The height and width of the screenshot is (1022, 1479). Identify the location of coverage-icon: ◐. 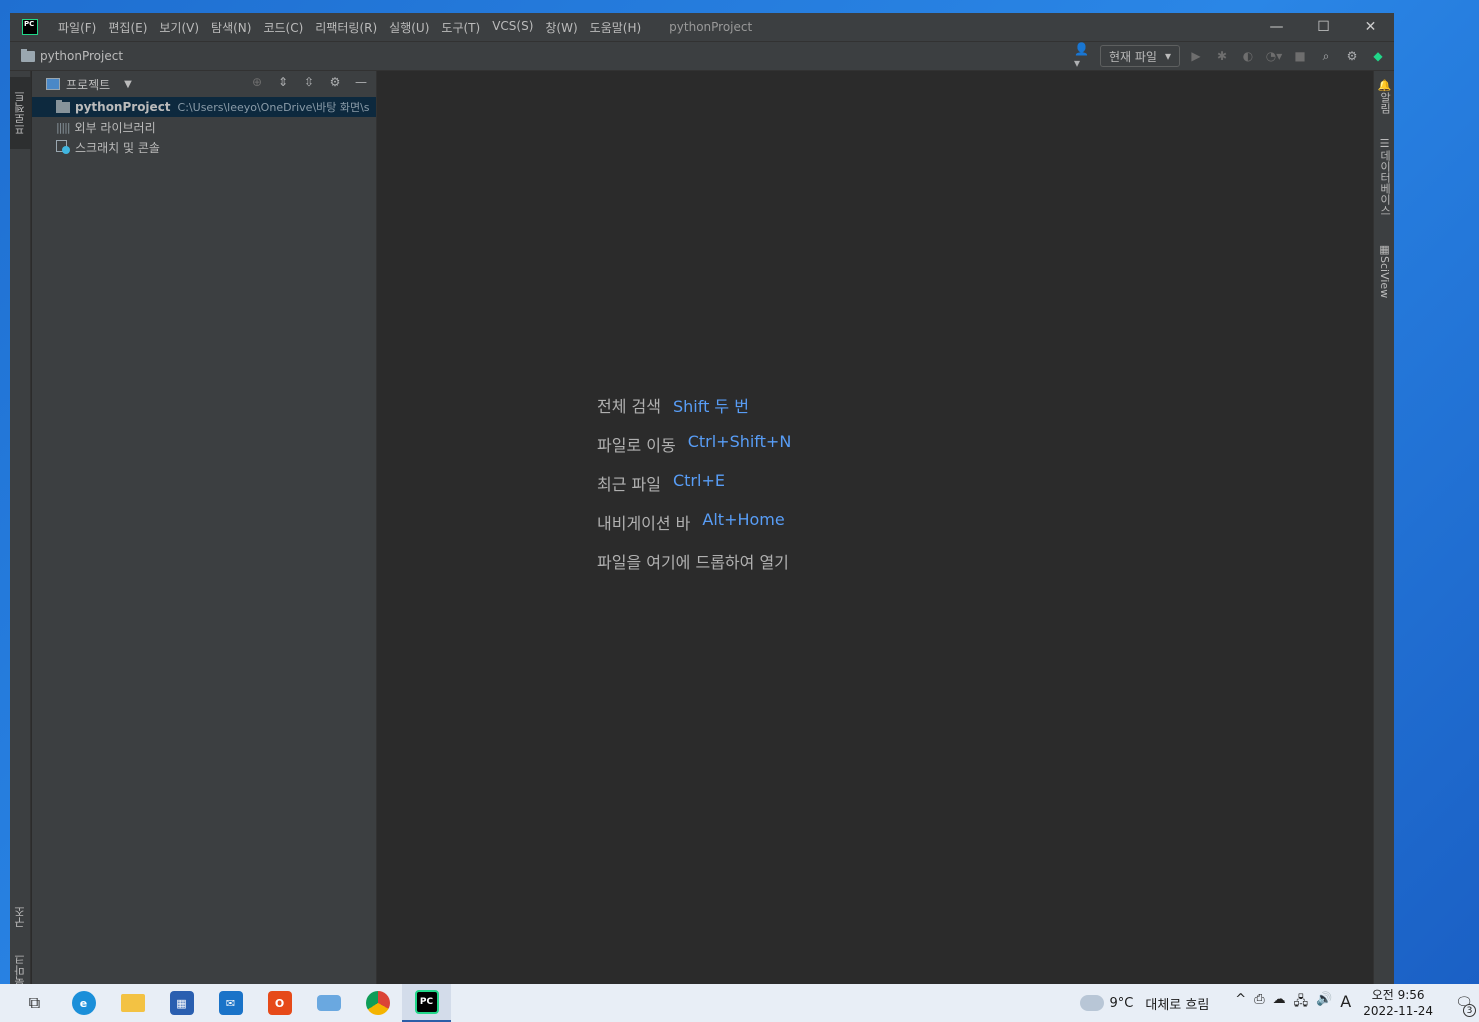
(1248, 56).